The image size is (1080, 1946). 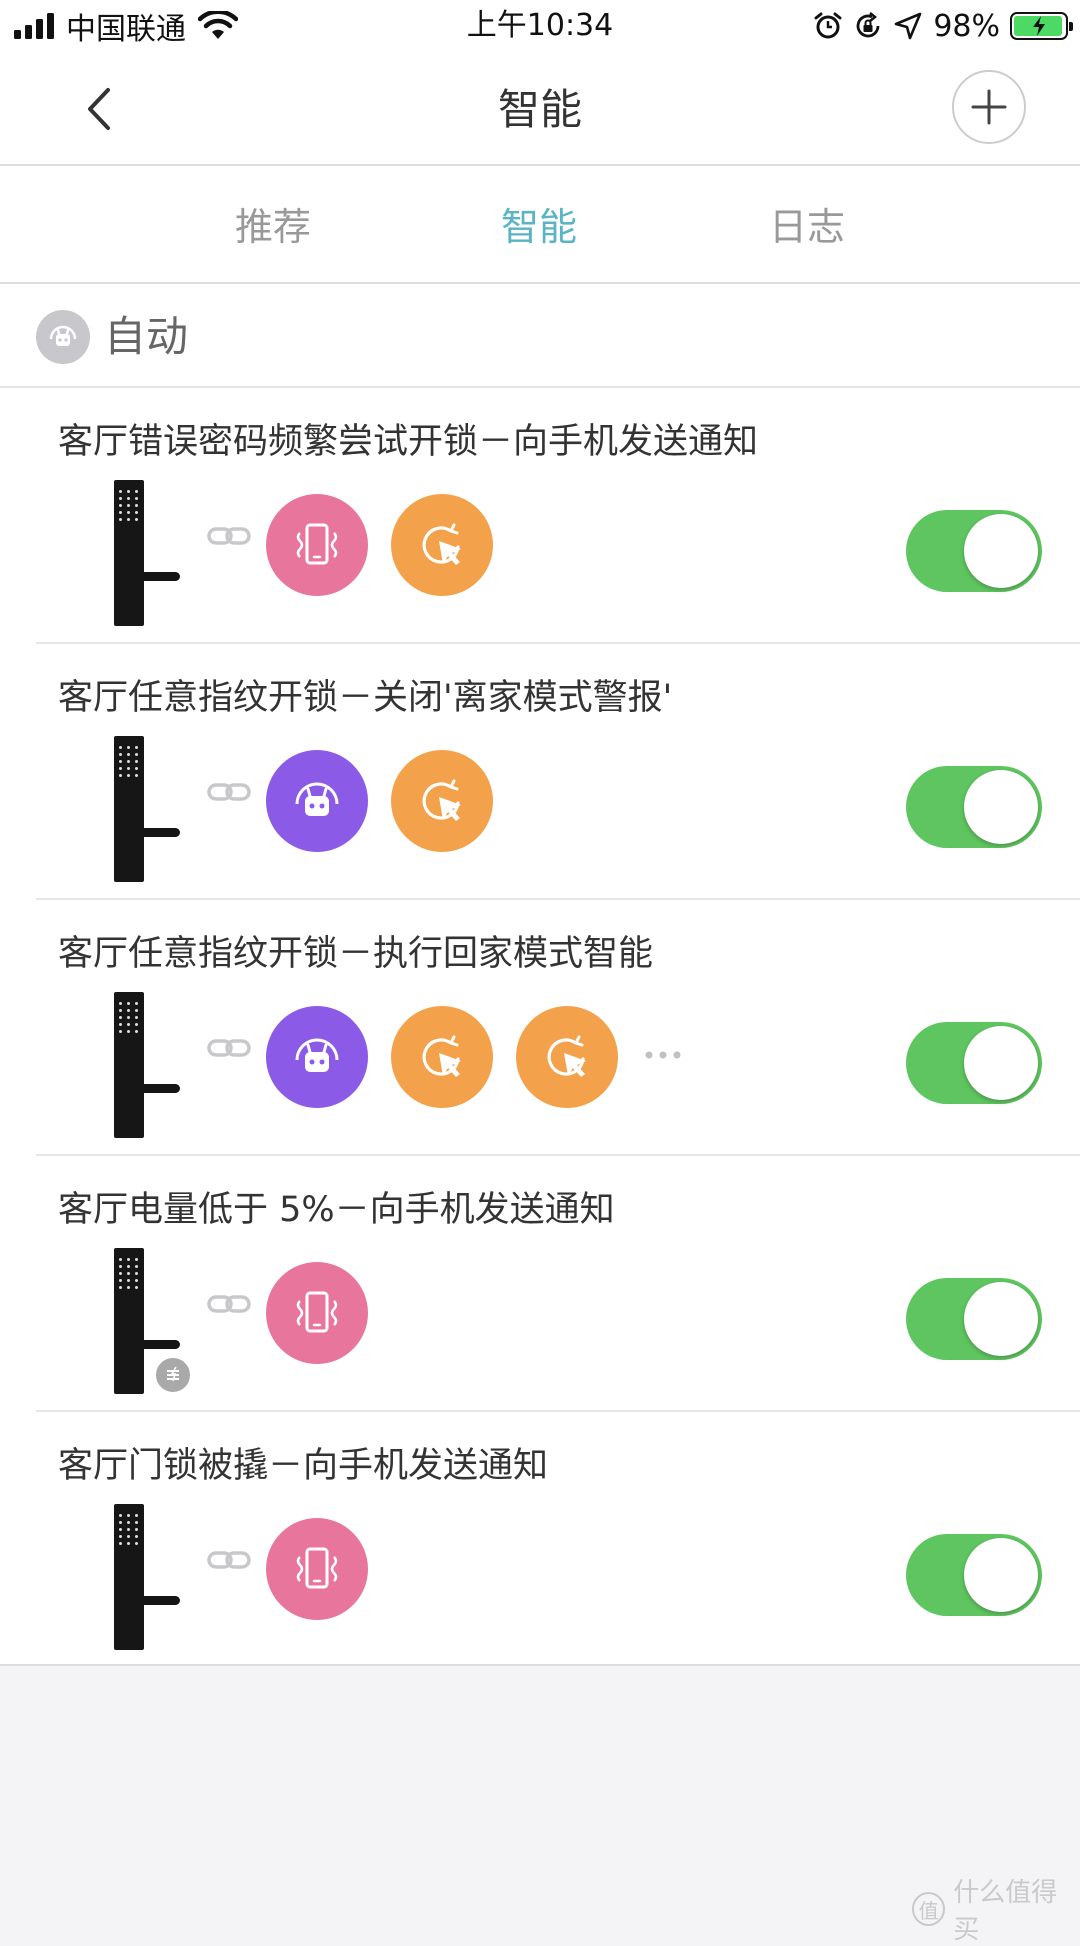 I want to click on add-button, so click(x=989, y=107).